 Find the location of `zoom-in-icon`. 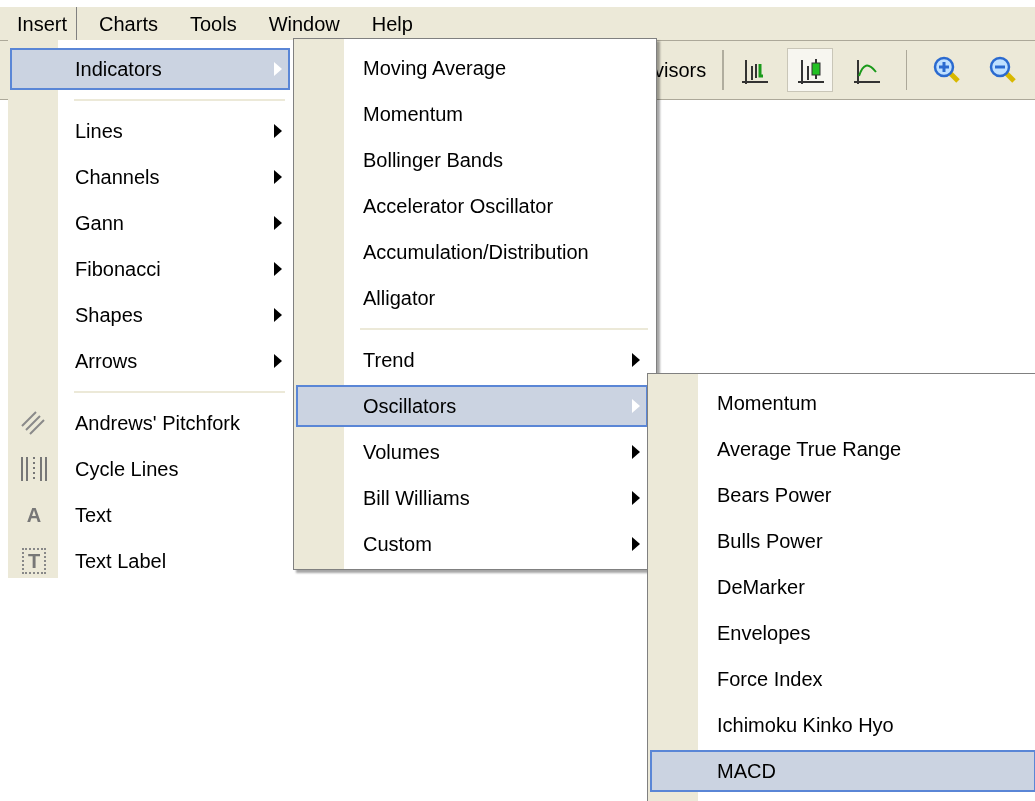

zoom-in-icon is located at coordinates (947, 70).